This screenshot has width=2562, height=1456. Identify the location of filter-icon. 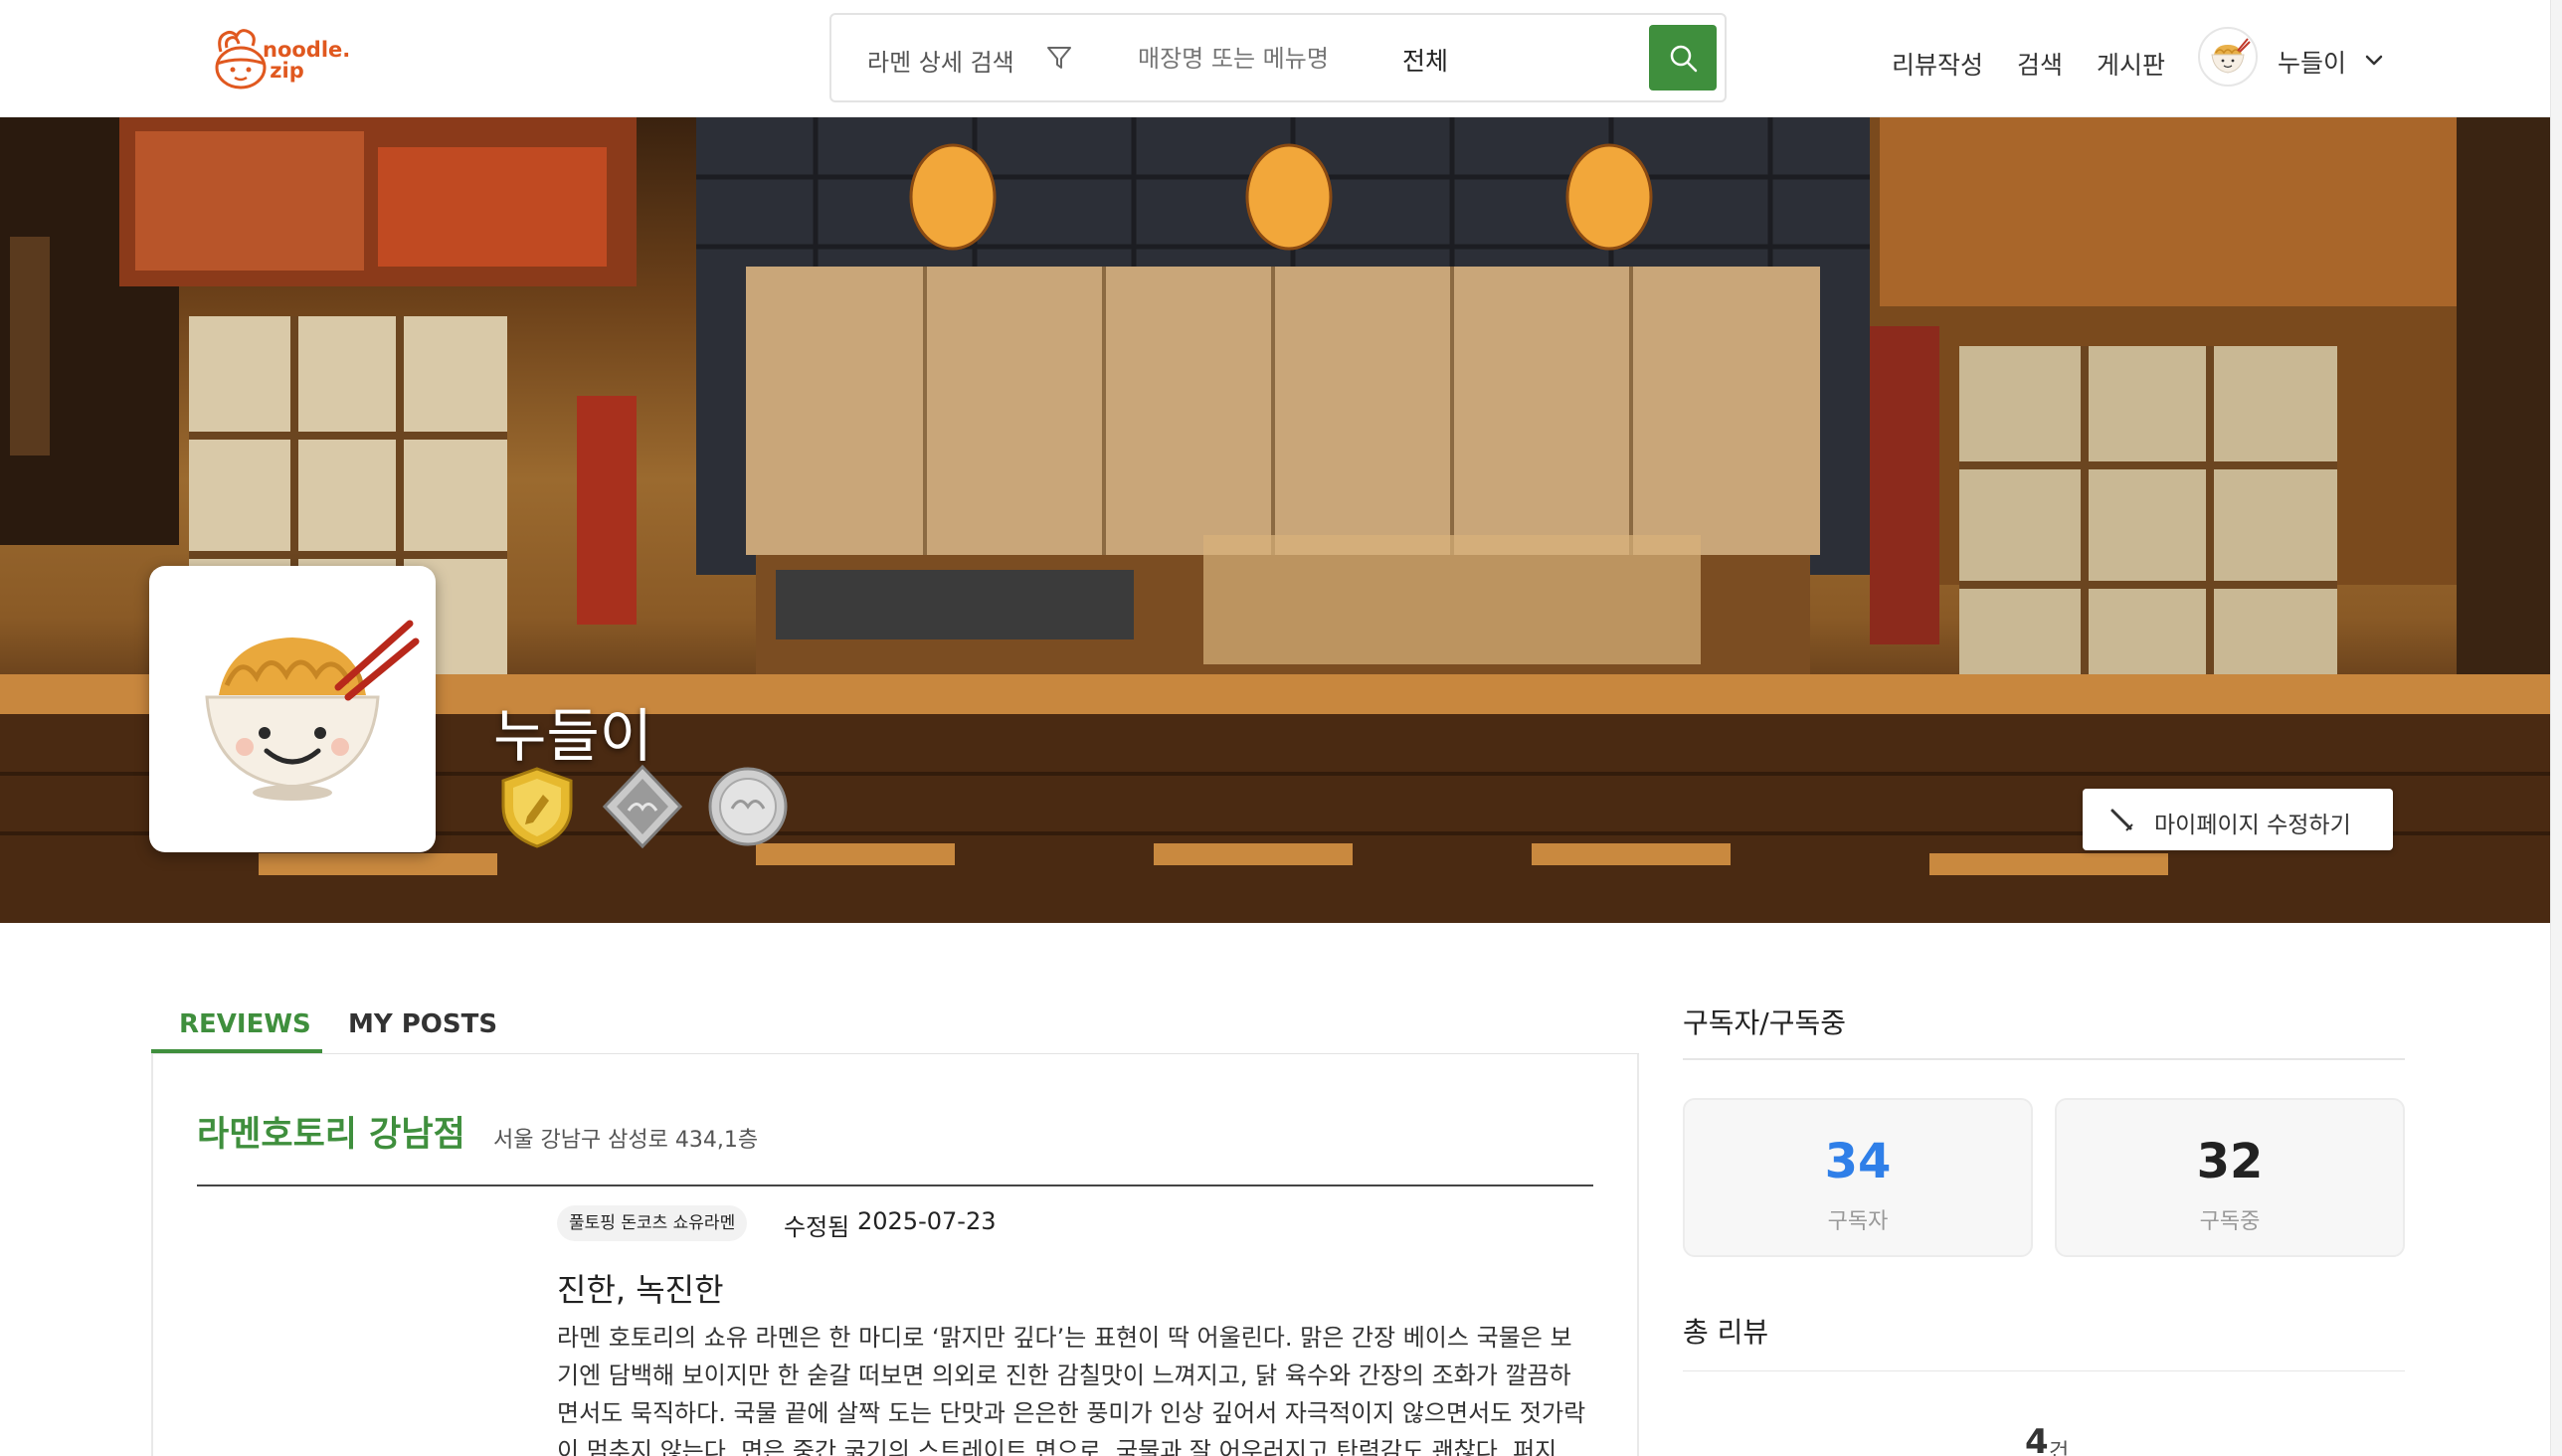
(1059, 58).